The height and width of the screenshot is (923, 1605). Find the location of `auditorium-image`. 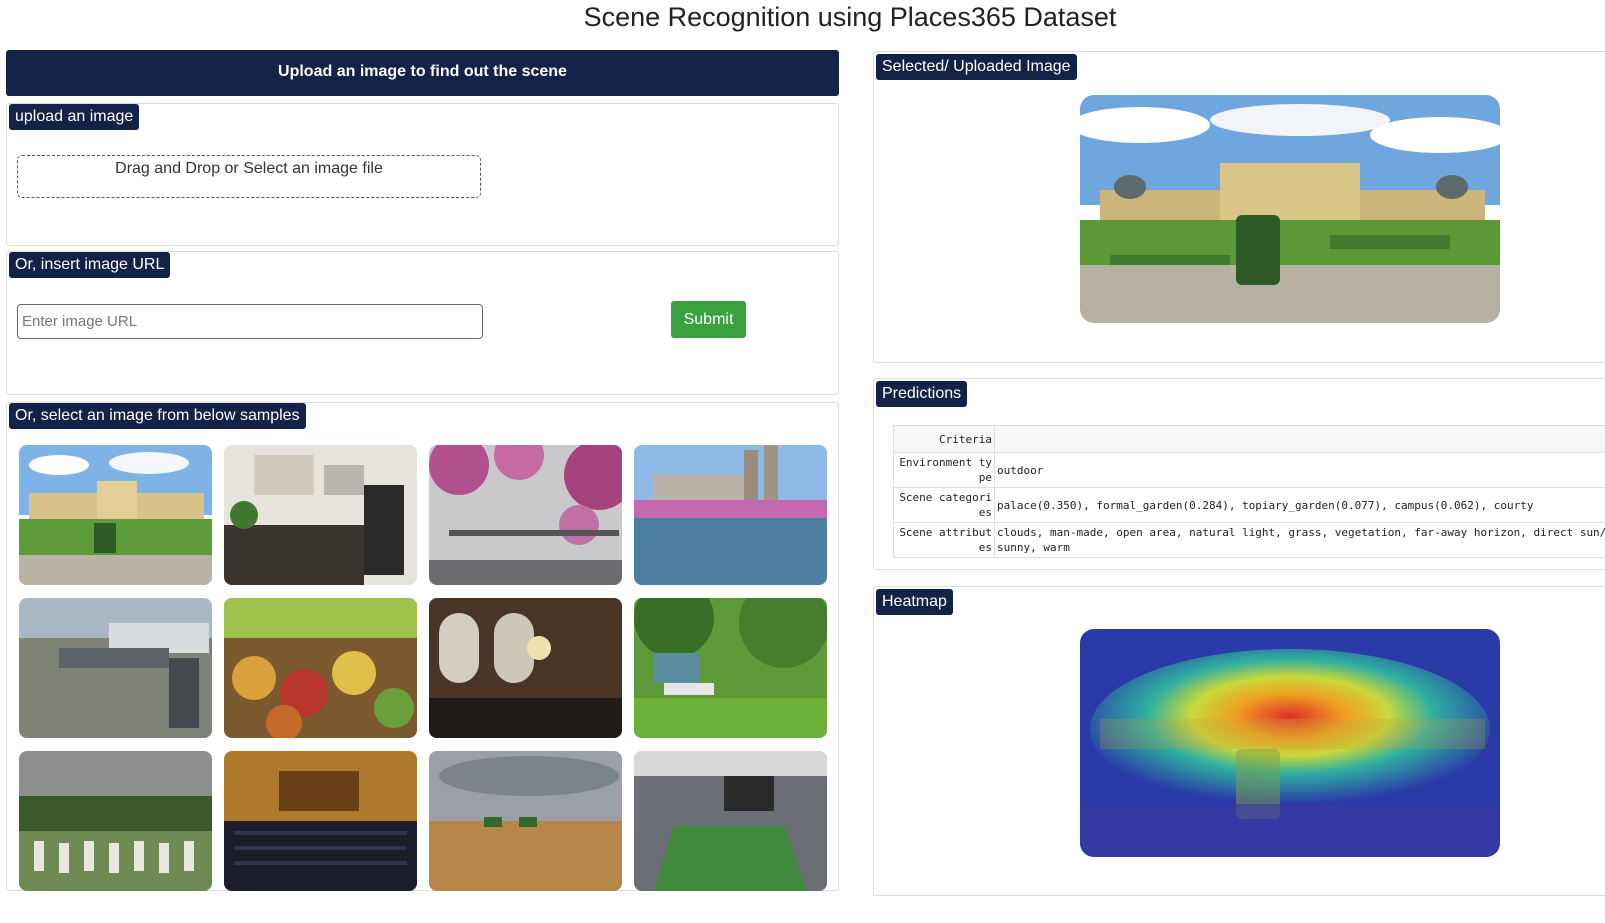

auditorium-image is located at coordinates (320, 821).